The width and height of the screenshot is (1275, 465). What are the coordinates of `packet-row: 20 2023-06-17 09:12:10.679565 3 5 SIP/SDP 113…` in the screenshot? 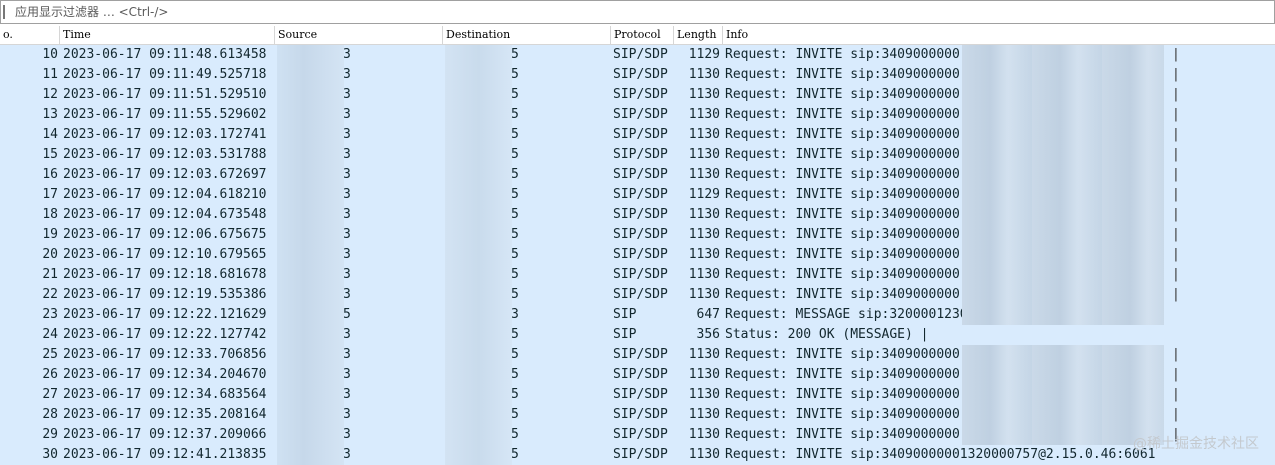 It's located at (637, 255).